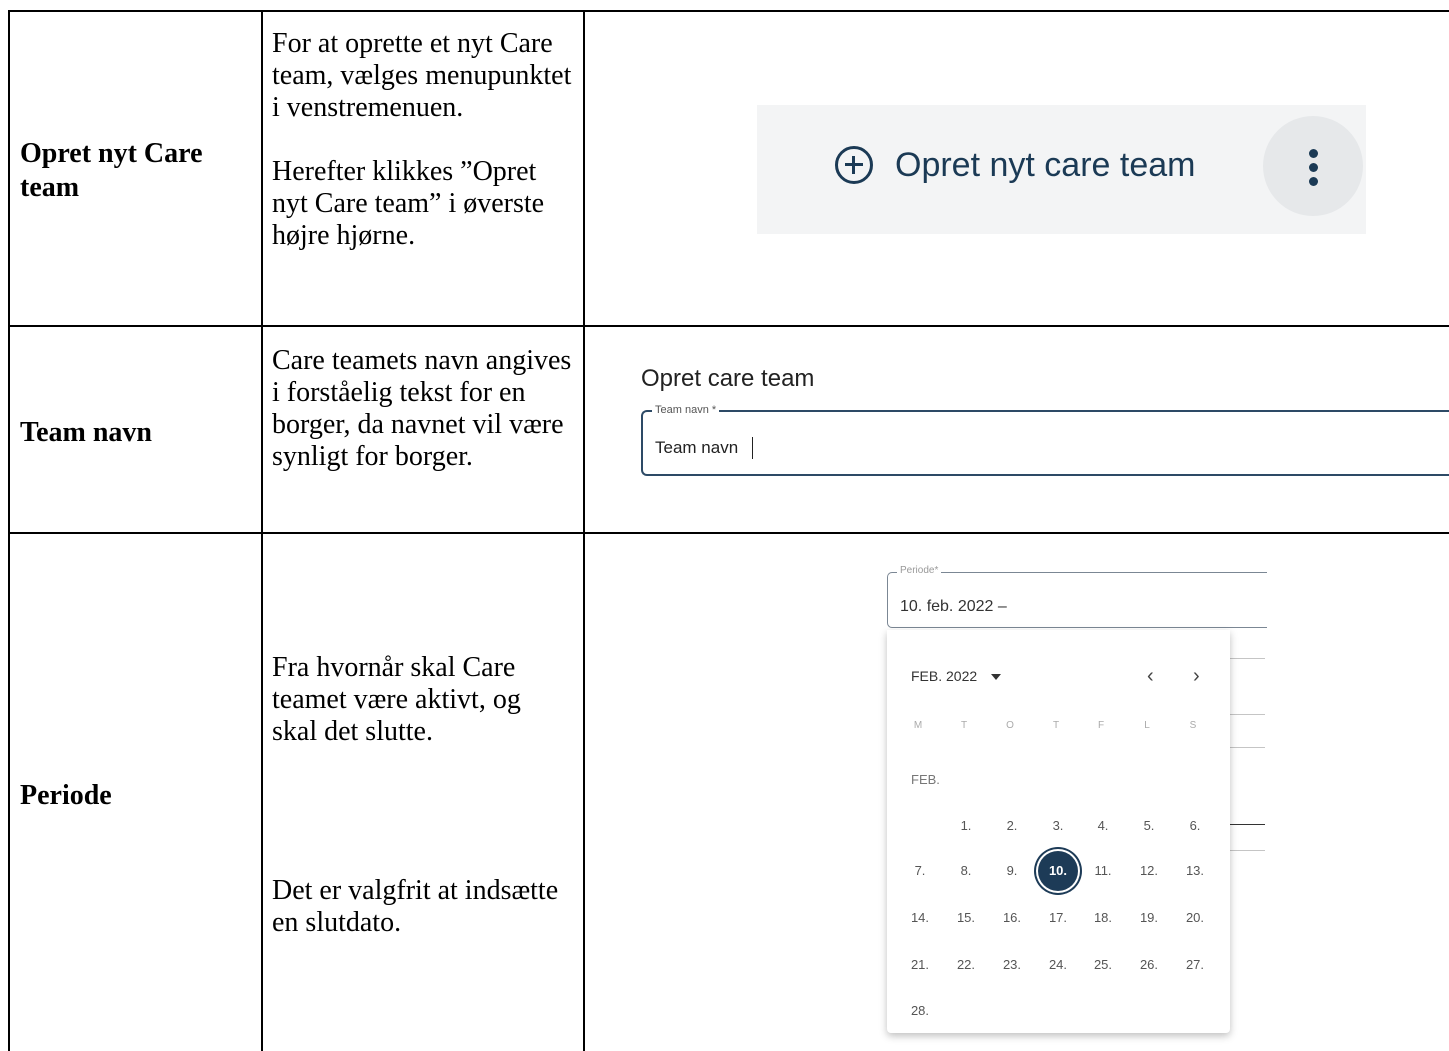 This screenshot has width=1449, height=1051. I want to click on calendar-day: 24., so click(1058, 965).